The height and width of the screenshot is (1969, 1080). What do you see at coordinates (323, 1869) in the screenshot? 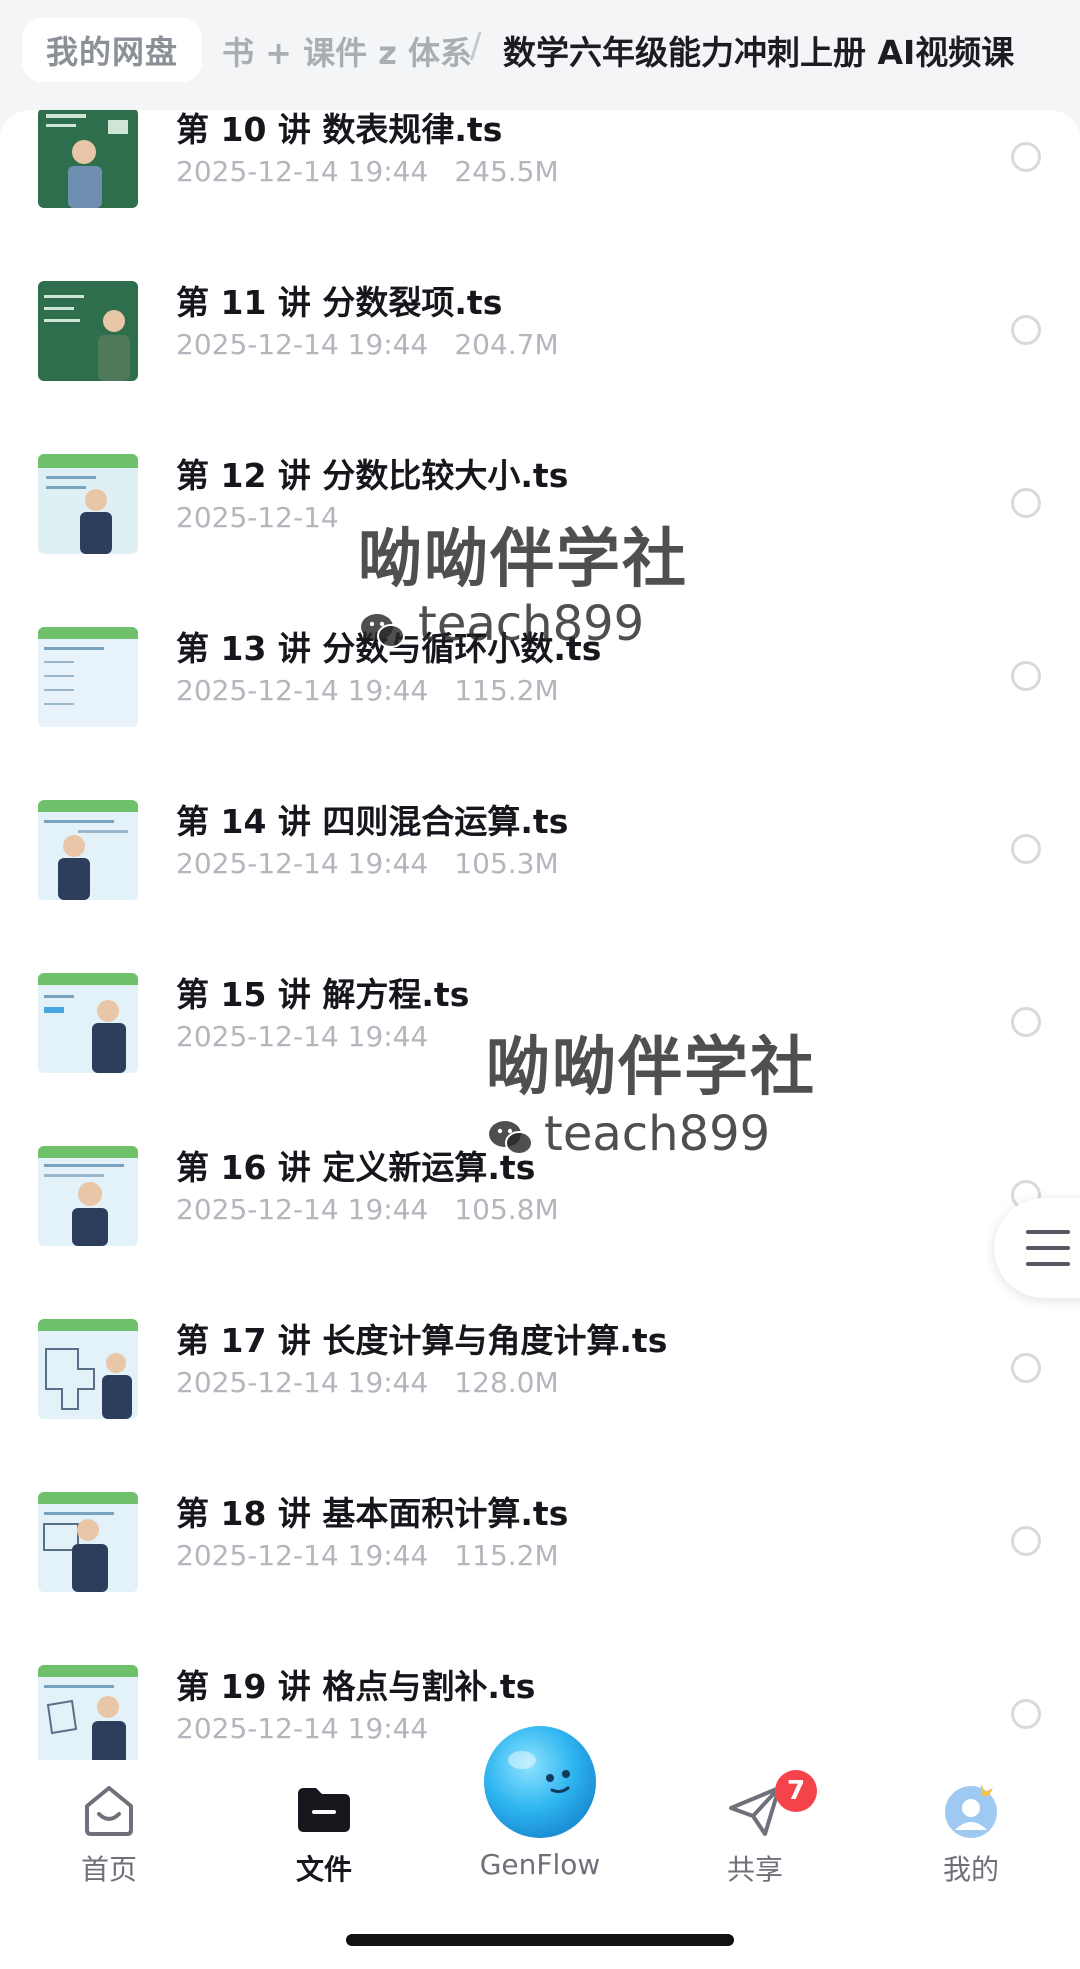
I see `nav-files-label: 文件` at bounding box center [323, 1869].